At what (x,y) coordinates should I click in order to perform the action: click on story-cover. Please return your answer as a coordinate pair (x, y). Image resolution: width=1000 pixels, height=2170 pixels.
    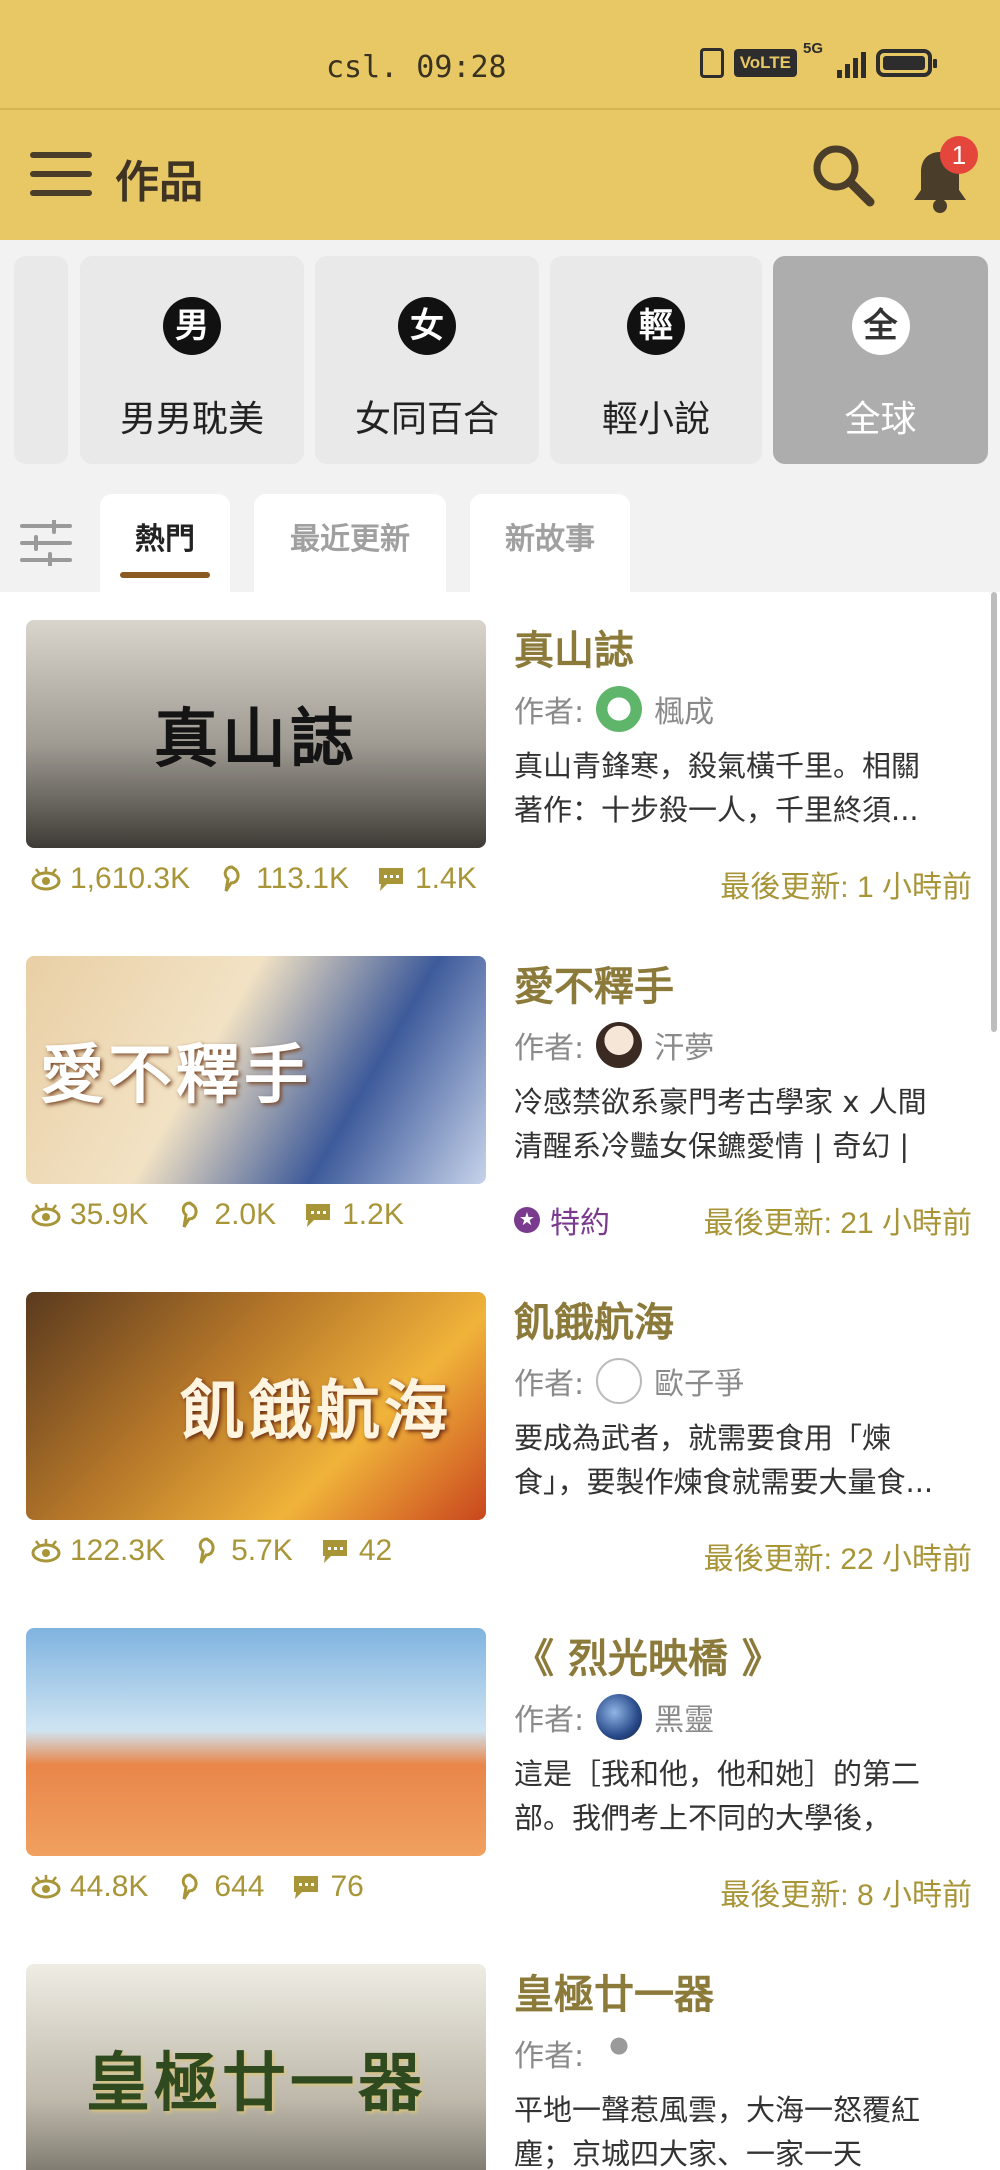
    Looking at the image, I should click on (256, 1742).